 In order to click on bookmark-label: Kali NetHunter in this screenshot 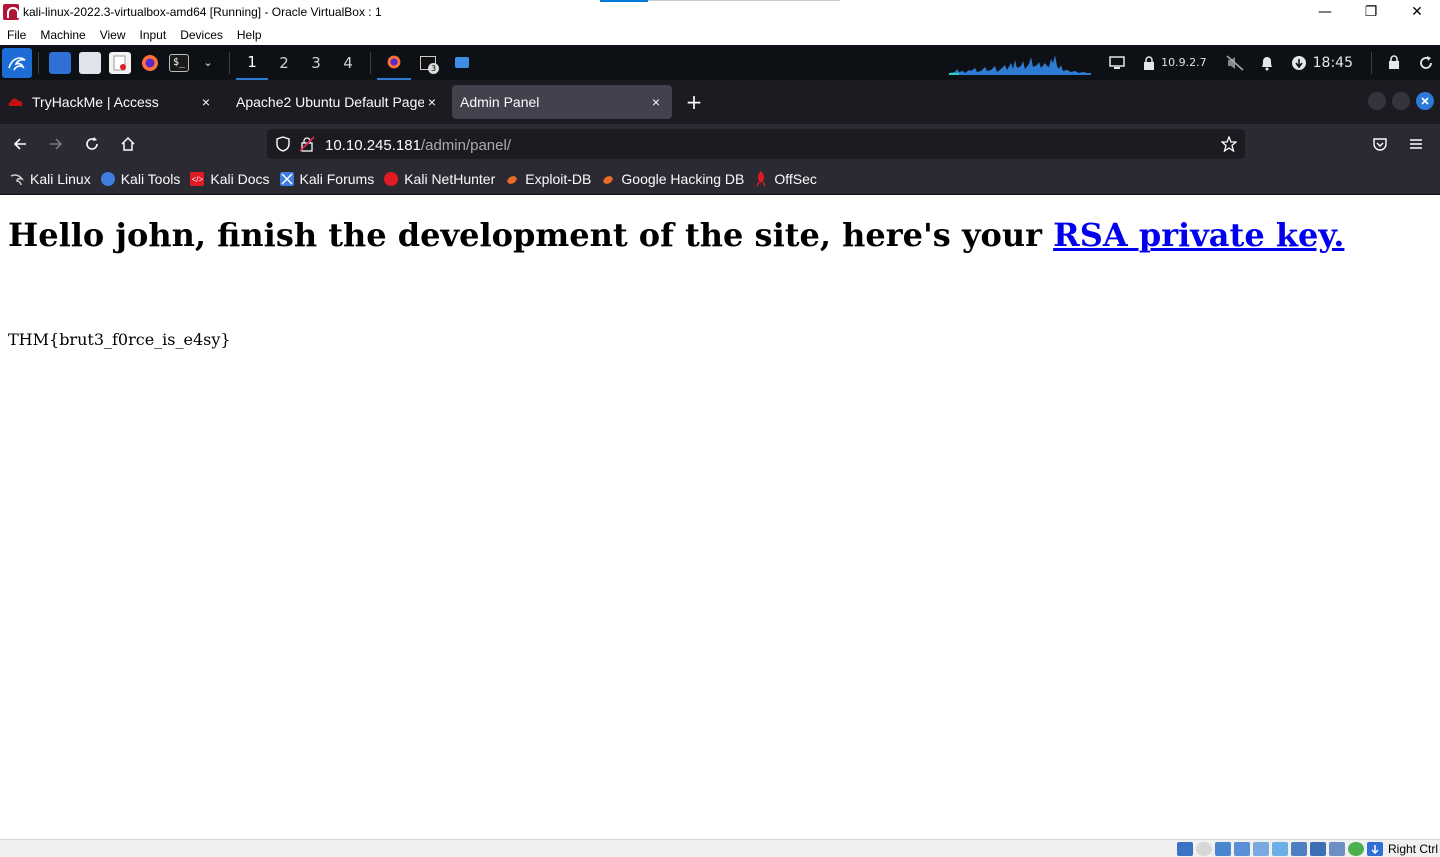, I will do `click(450, 179)`.